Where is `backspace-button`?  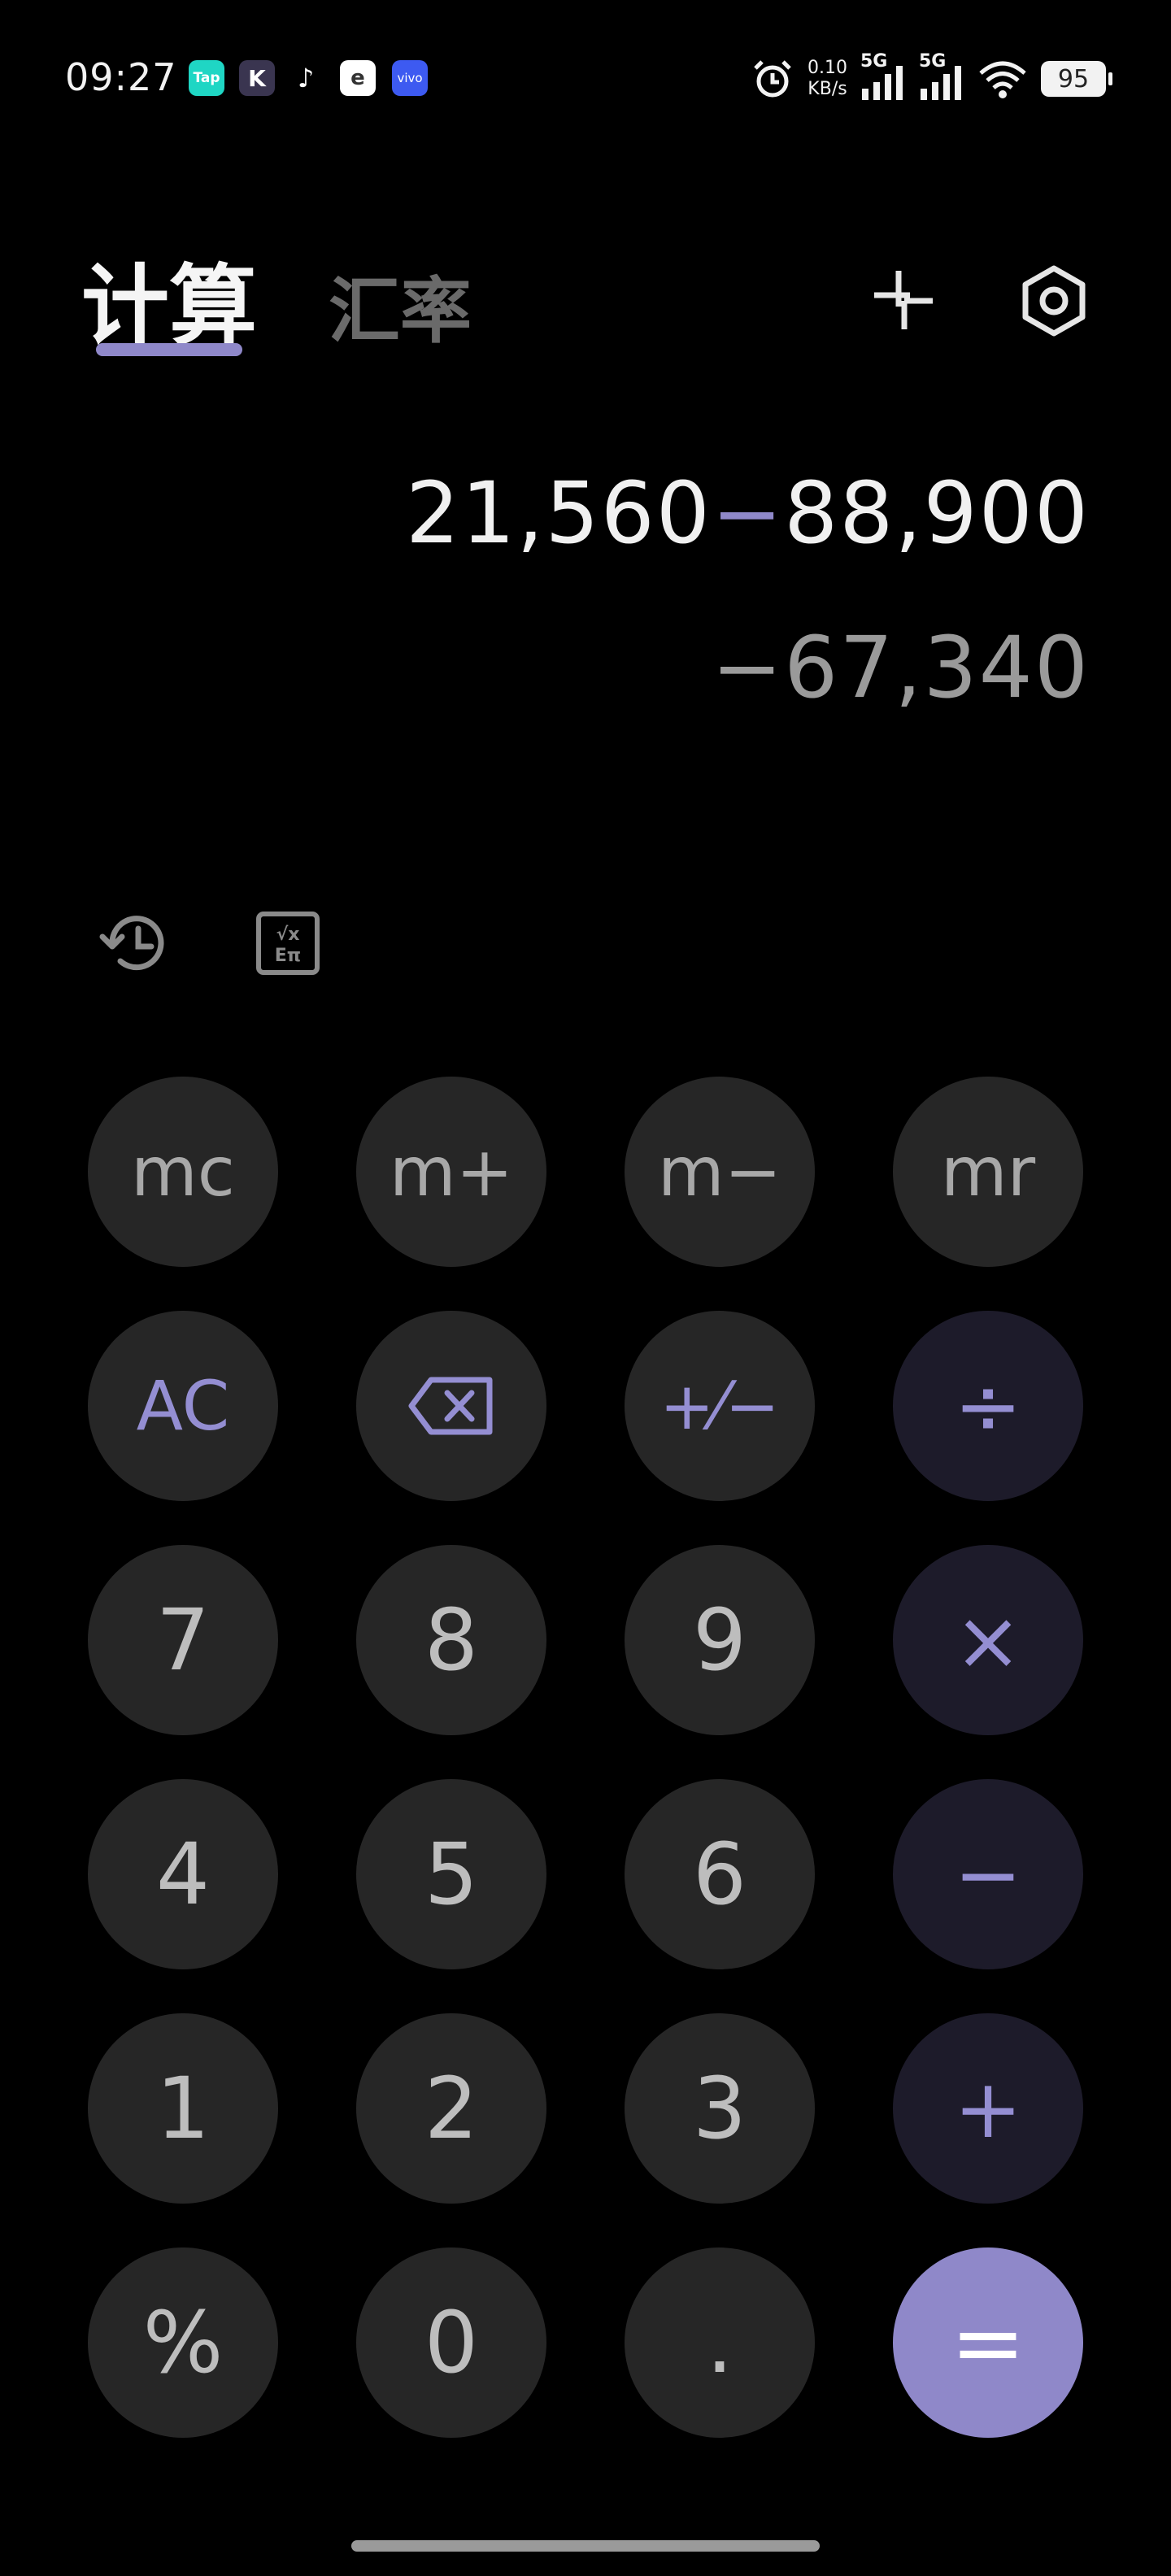
backspace-button is located at coordinates (451, 1406).